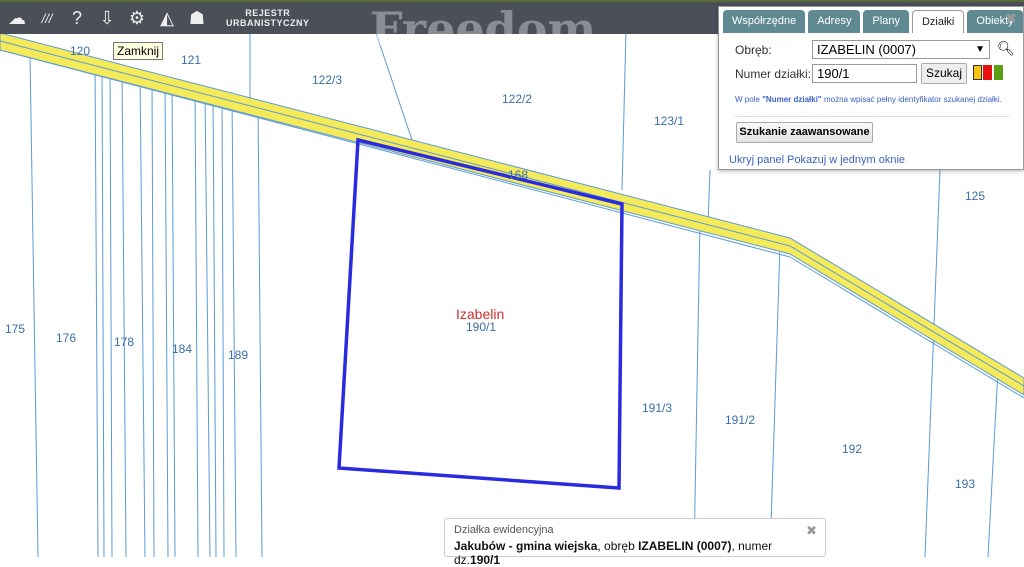  What do you see at coordinates (327, 80) in the screenshot?
I see `parcel-label: 122/3` at bounding box center [327, 80].